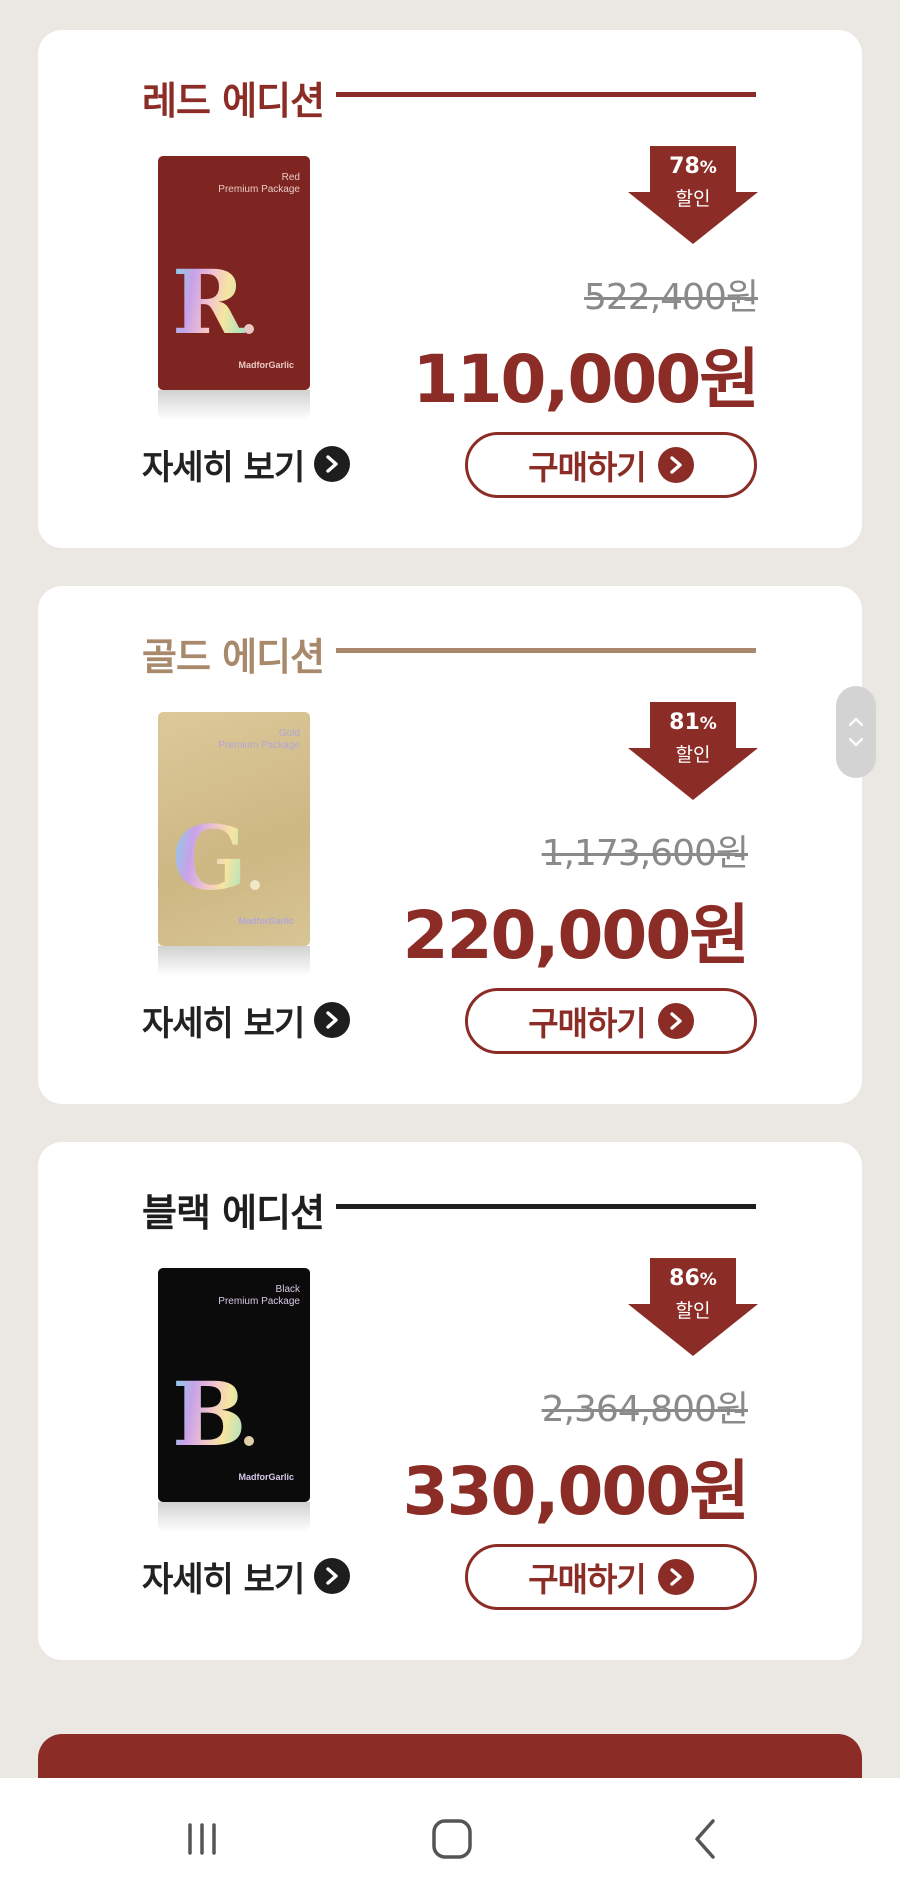  I want to click on product-image: Gold Premium Package G MadforGarlic, so click(234, 829).